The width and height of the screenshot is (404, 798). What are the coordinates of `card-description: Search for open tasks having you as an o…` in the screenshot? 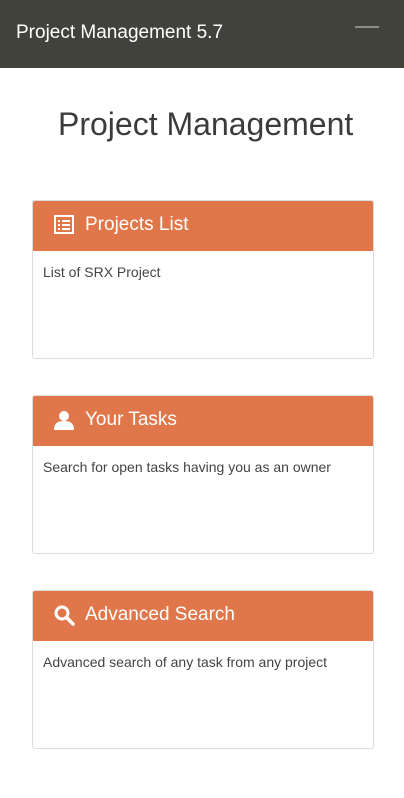 It's located at (187, 467).